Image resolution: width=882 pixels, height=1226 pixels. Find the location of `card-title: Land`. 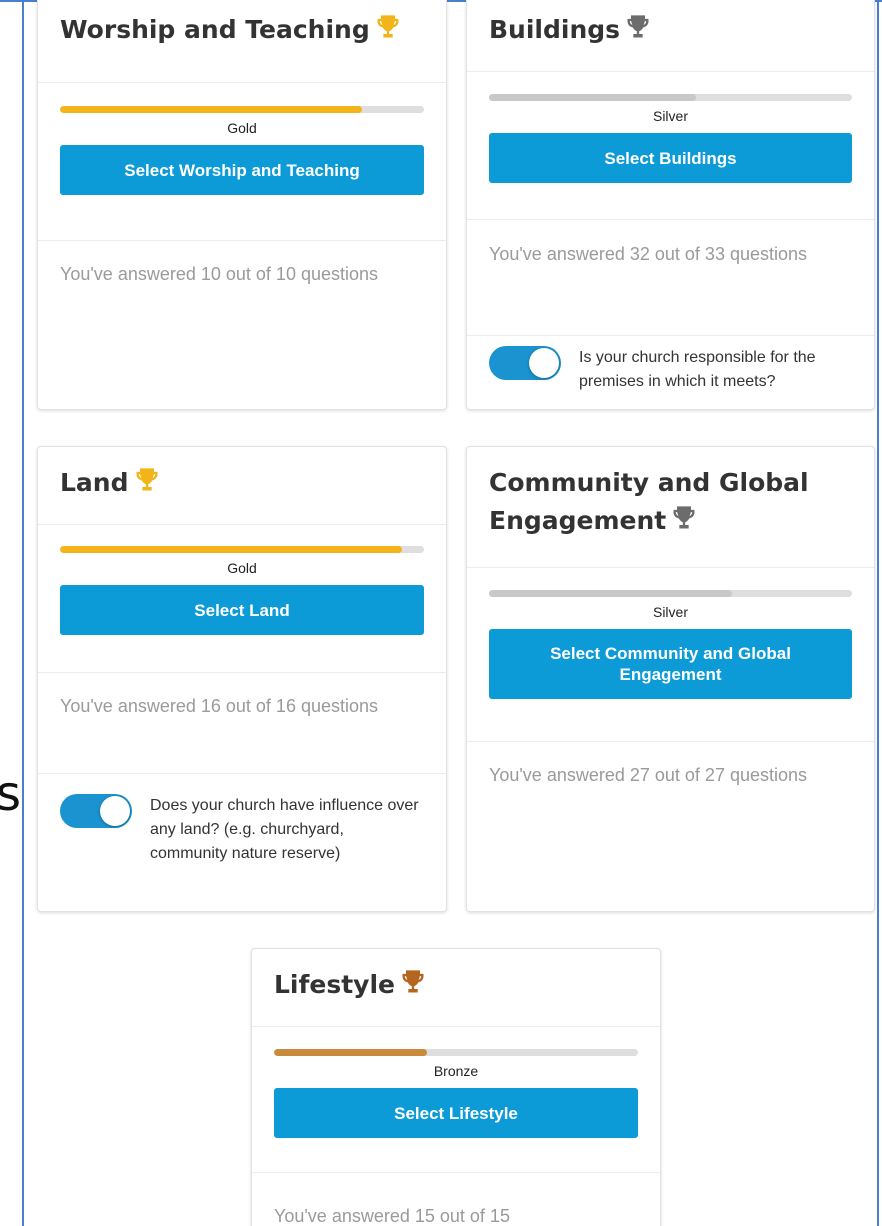

card-title: Land is located at coordinates (94, 482).